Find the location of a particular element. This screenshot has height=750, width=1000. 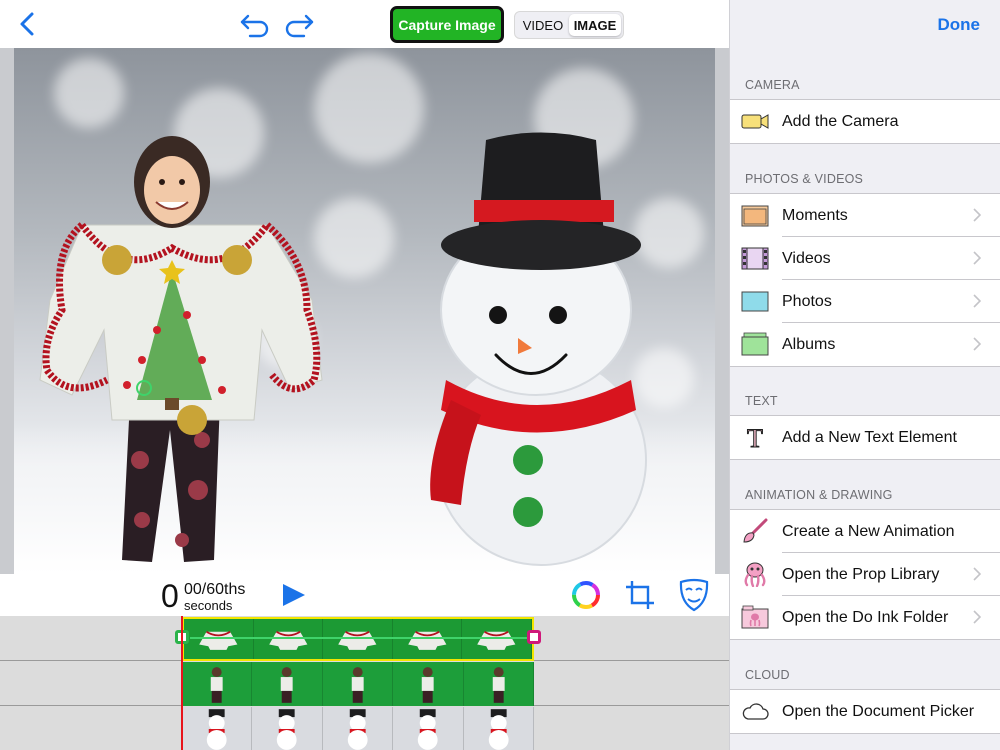

row-add-text: T Add a New Text Element is located at coordinates (865, 437).